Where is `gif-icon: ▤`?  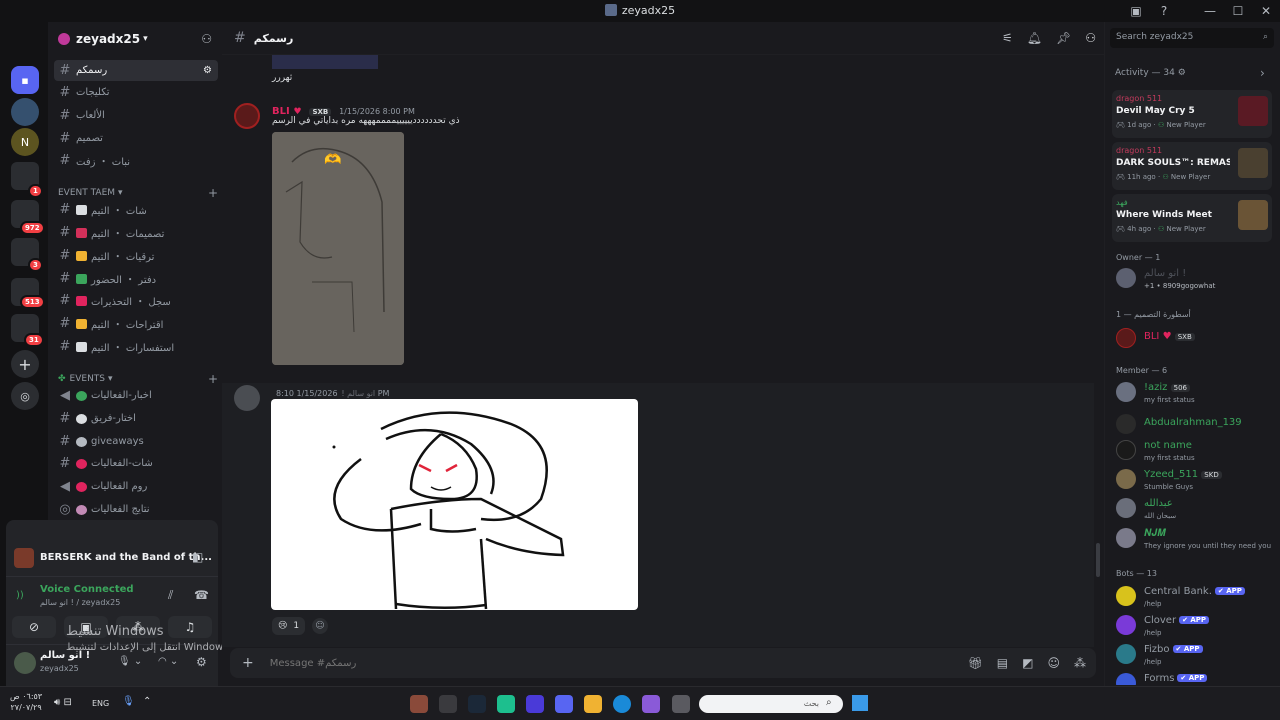
gif-icon: ▤ is located at coordinates (1002, 663).